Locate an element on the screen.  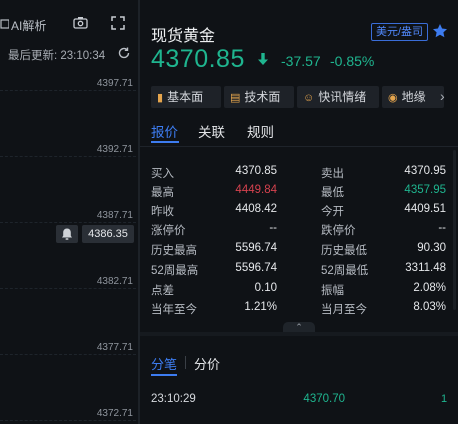
stat-label: 振幅 is located at coordinates (332, 291).